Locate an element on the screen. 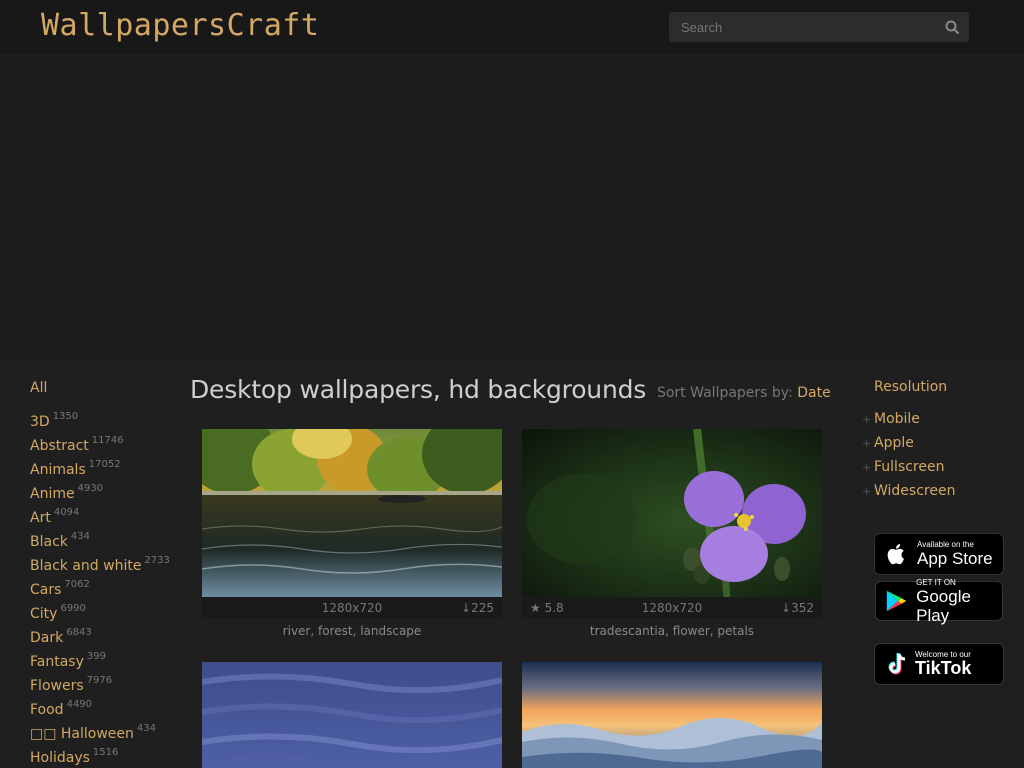  sort-value-link: Date is located at coordinates (813, 393).